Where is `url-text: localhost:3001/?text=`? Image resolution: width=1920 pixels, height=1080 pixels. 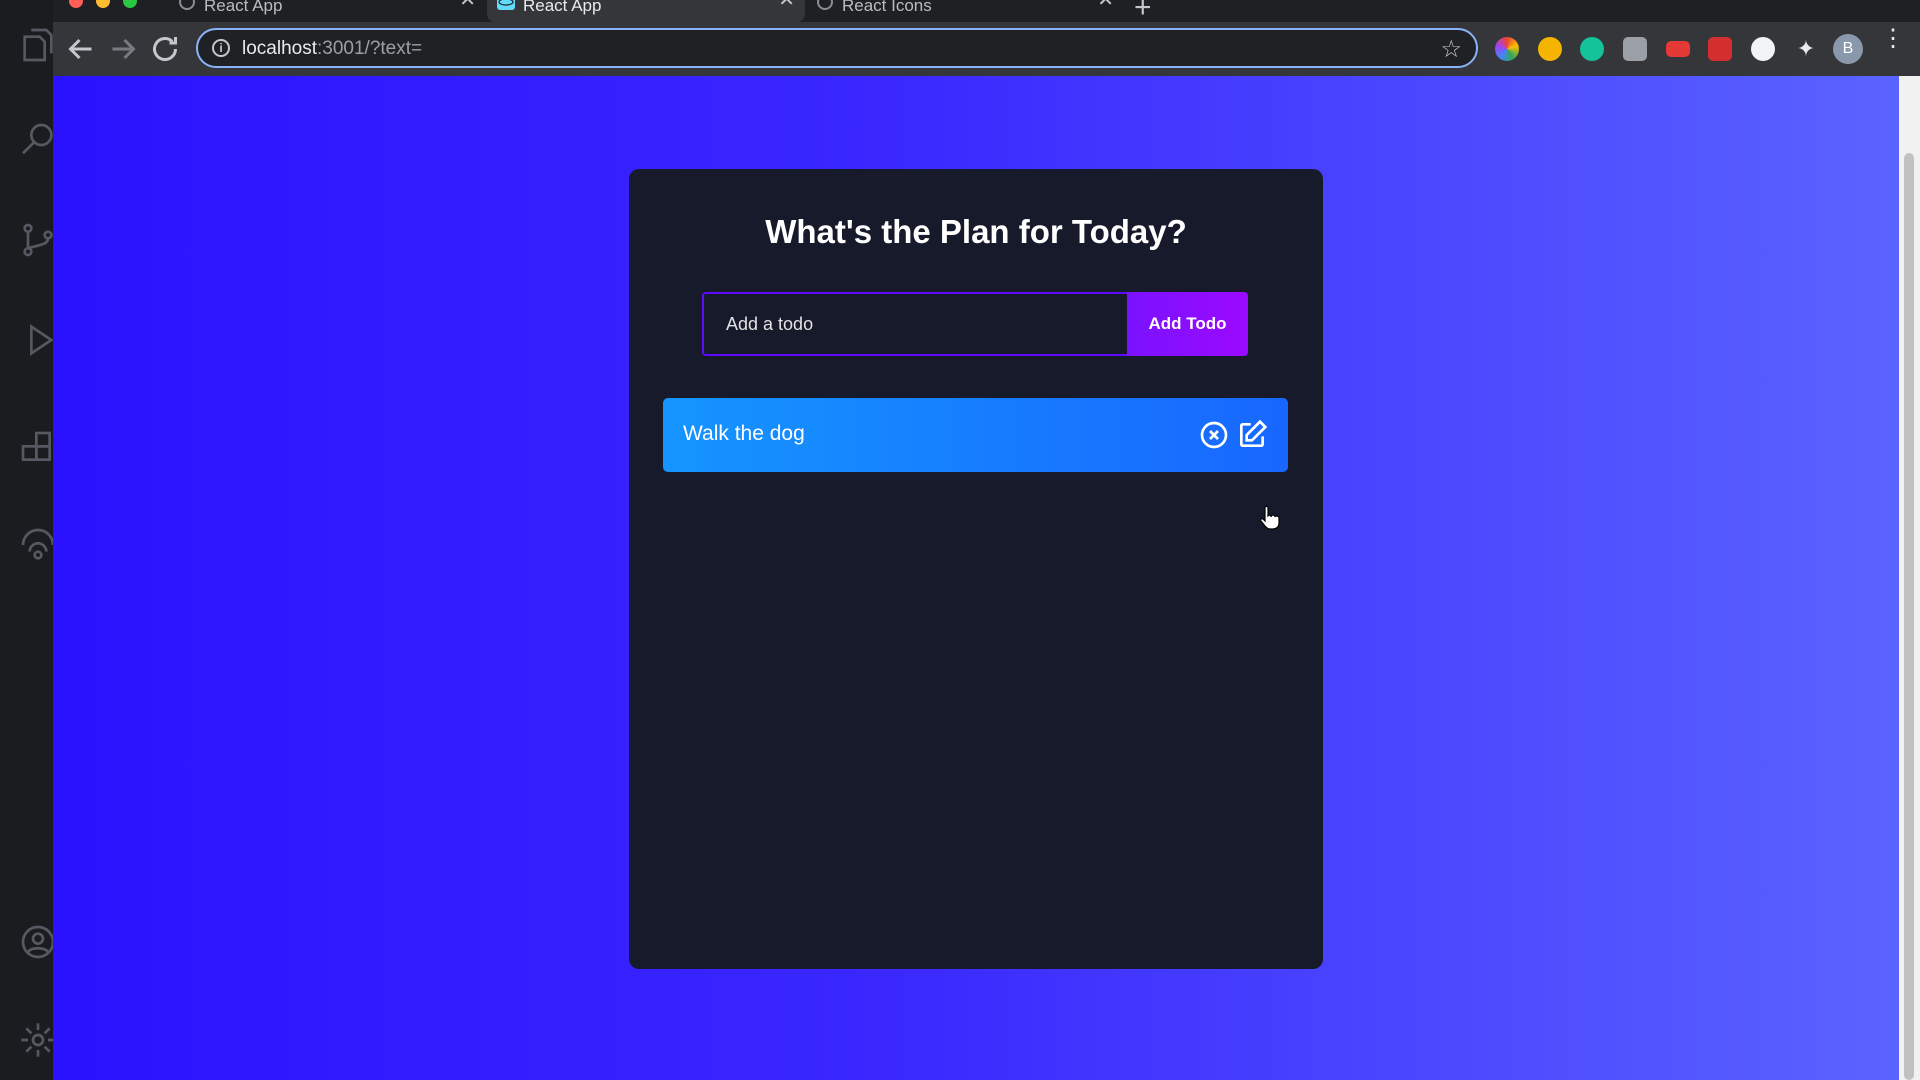
url-text: localhost:3001/?text= is located at coordinates (332, 48).